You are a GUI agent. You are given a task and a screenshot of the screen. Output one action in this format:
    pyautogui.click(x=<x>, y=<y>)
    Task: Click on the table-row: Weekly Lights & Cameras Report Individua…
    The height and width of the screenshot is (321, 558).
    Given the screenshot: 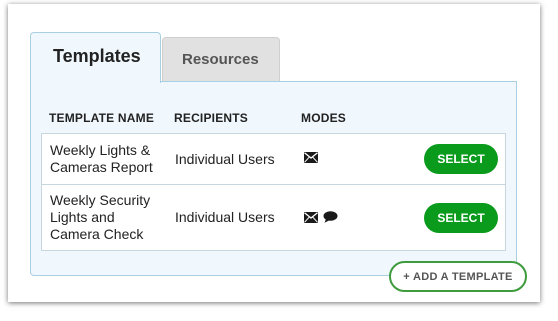 What is the action you would take?
    pyautogui.click(x=273, y=159)
    